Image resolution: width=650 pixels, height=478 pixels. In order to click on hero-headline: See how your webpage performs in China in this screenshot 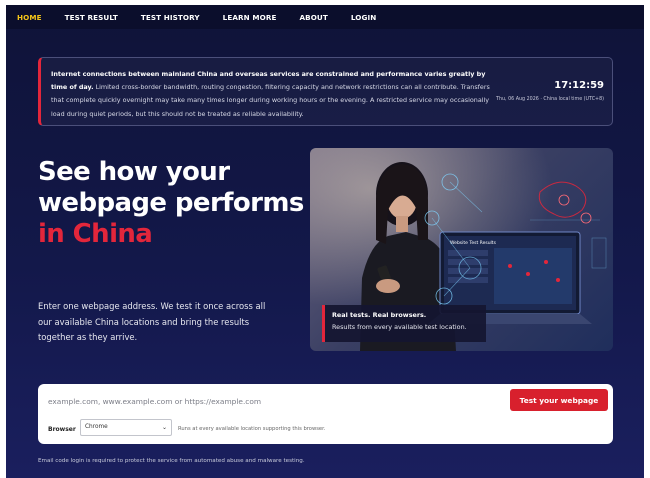, I will do `click(171, 203)`.